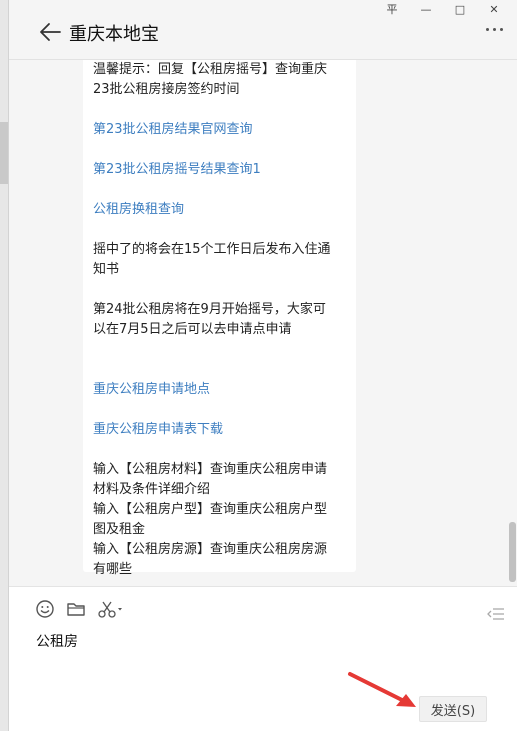 The image size is (517, 731). I want to click on chat-history-icon, so click(496, 614).